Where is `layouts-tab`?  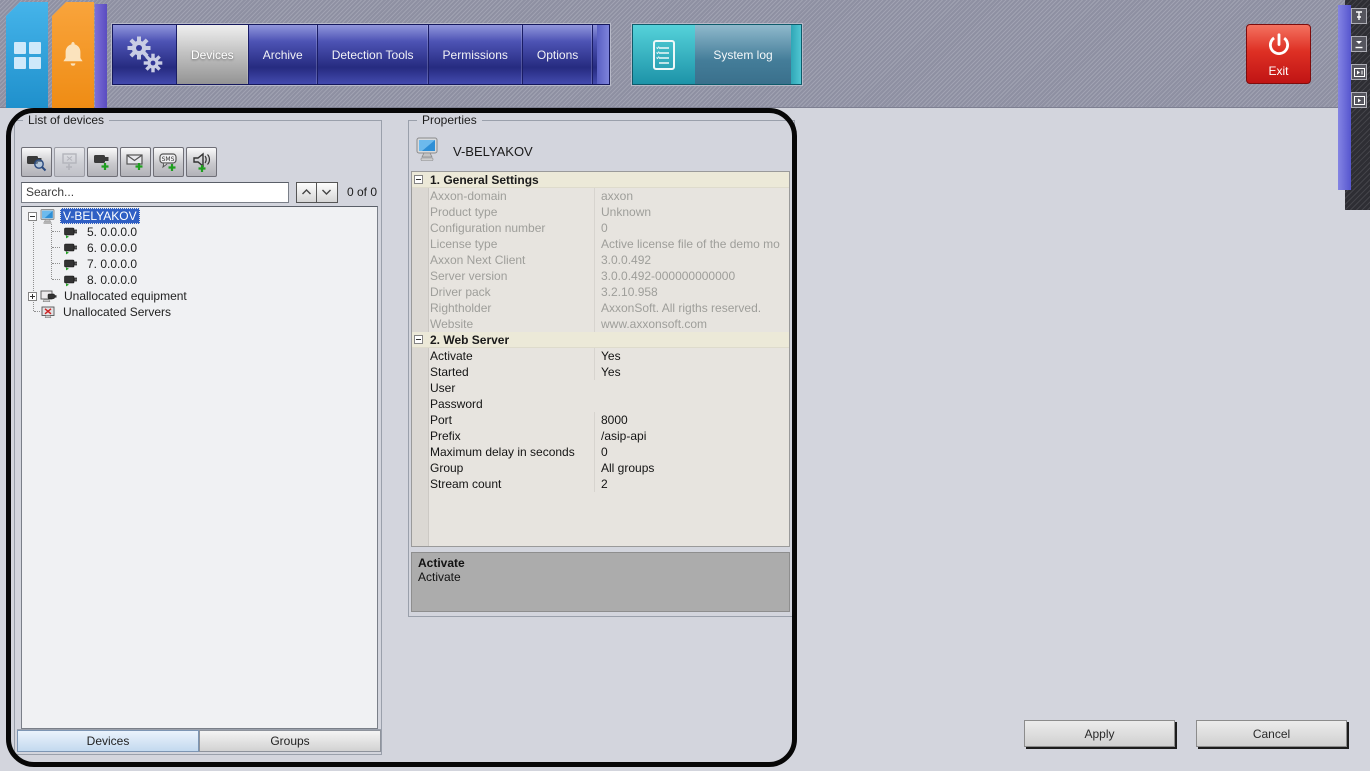
layouts-tab is located at coordinates (27, 55).